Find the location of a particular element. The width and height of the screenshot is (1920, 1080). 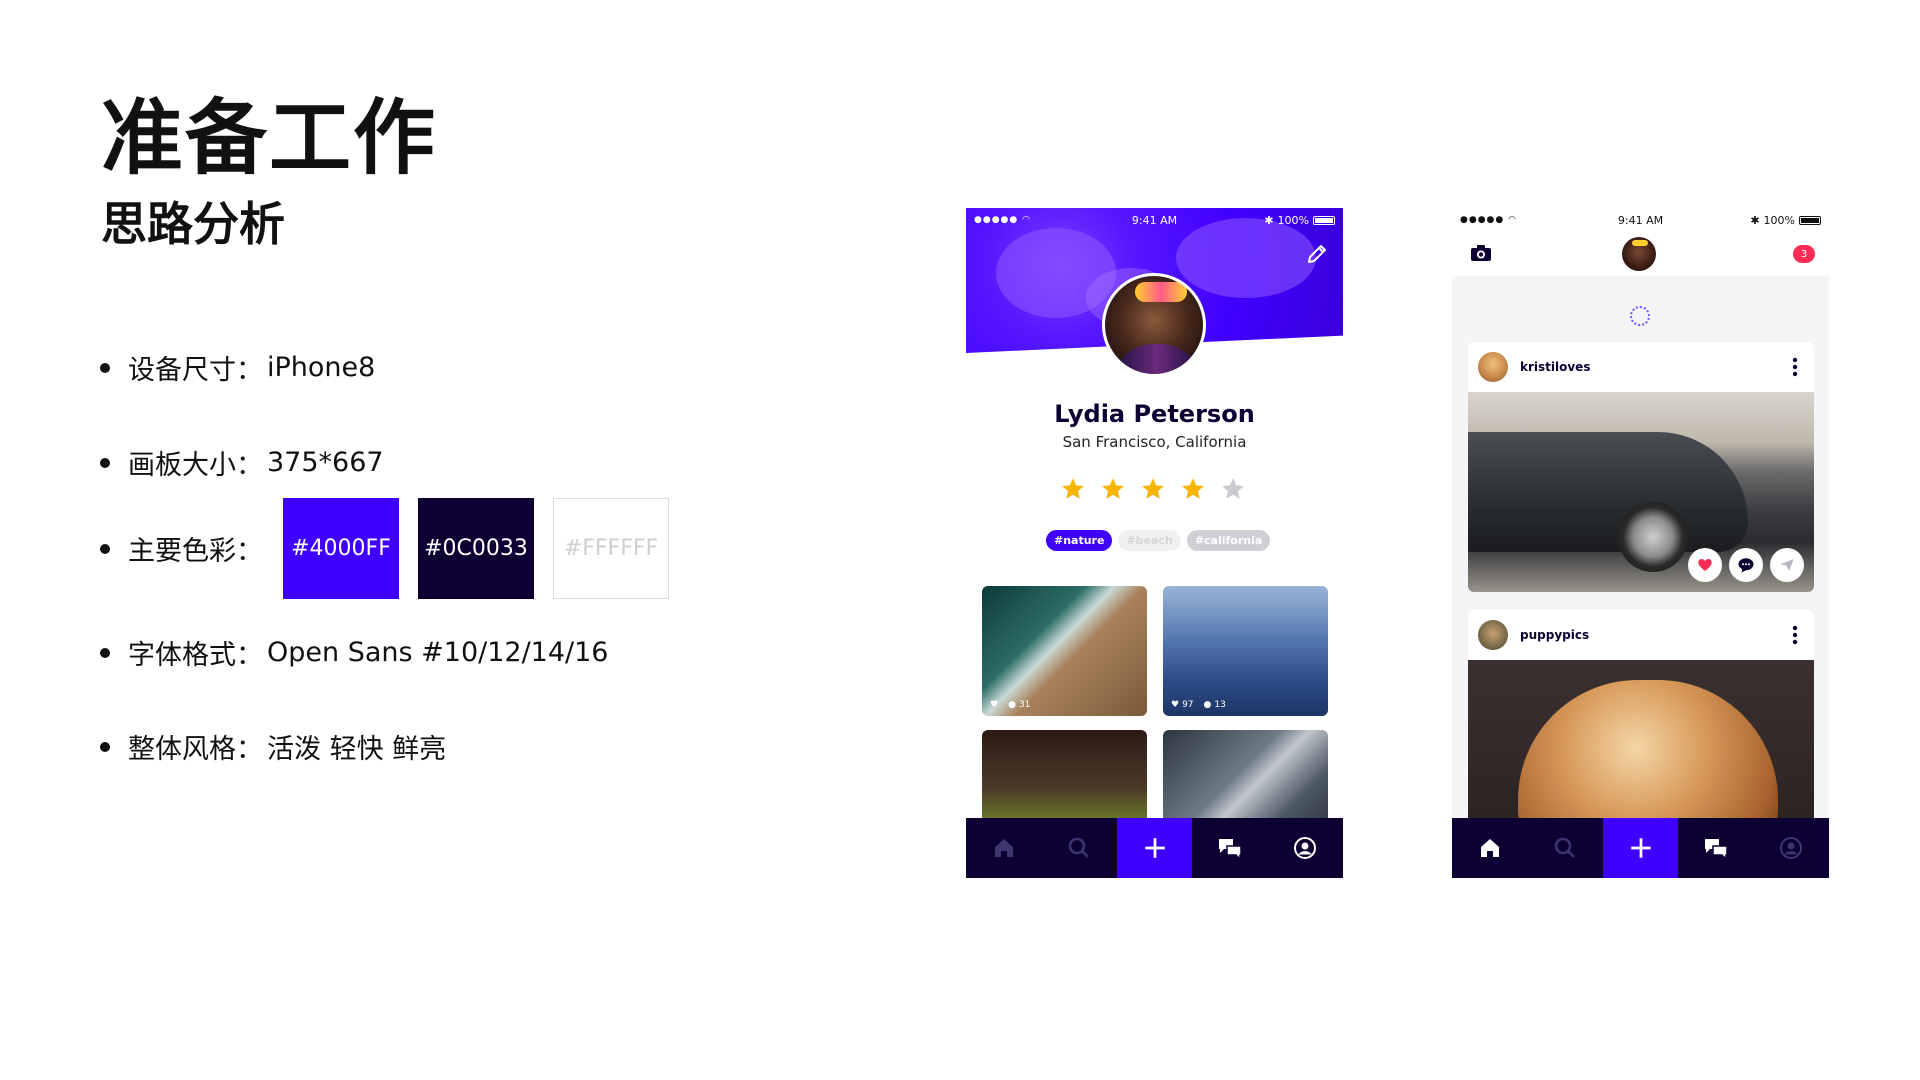

share-button is located at coordinates (1787, 565).